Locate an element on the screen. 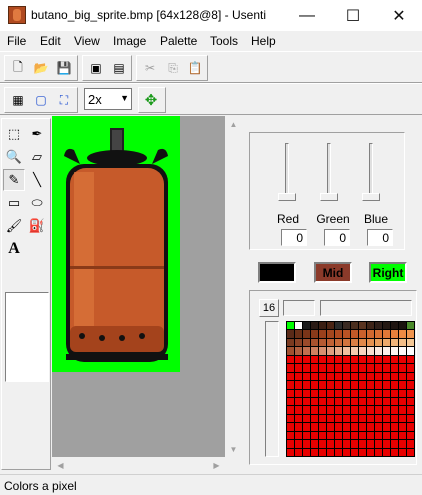  left-color-swatch is located at coordinates (277, 272).